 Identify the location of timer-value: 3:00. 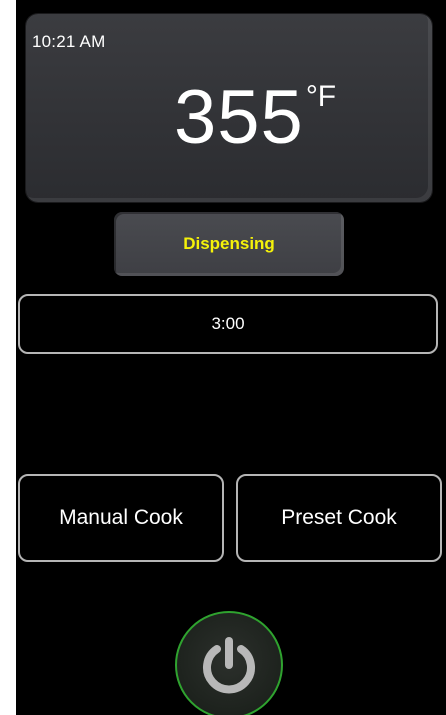
(228, 323).